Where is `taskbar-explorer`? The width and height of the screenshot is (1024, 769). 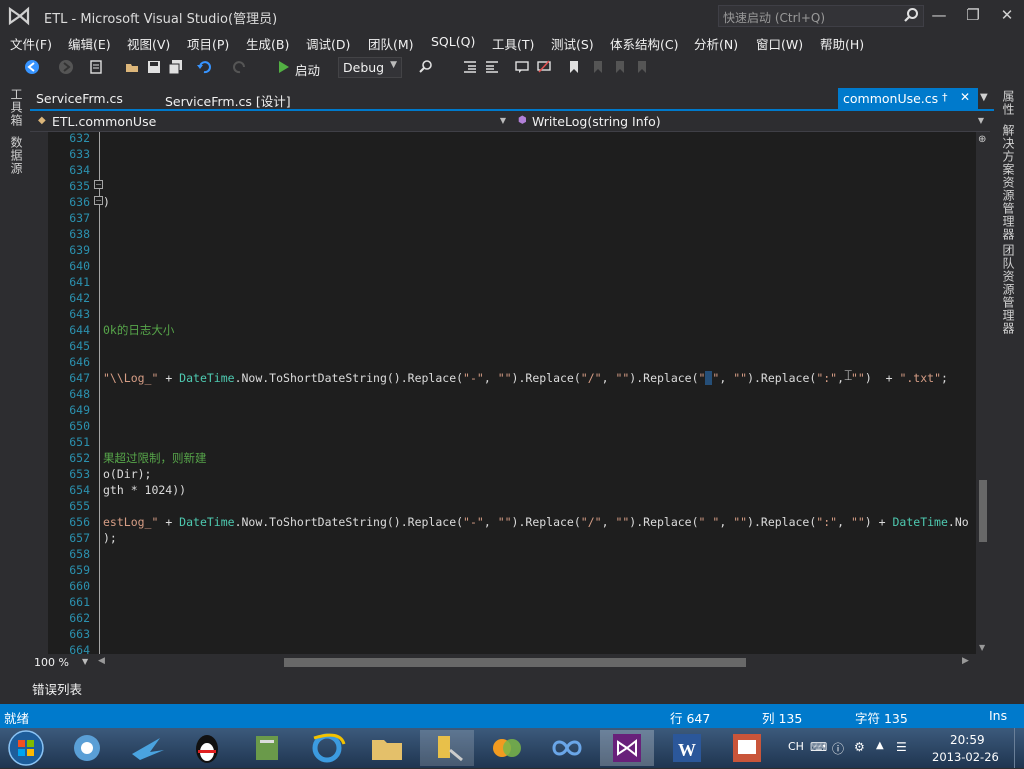 taskbar-explorer is located at coordinates (387, 748).